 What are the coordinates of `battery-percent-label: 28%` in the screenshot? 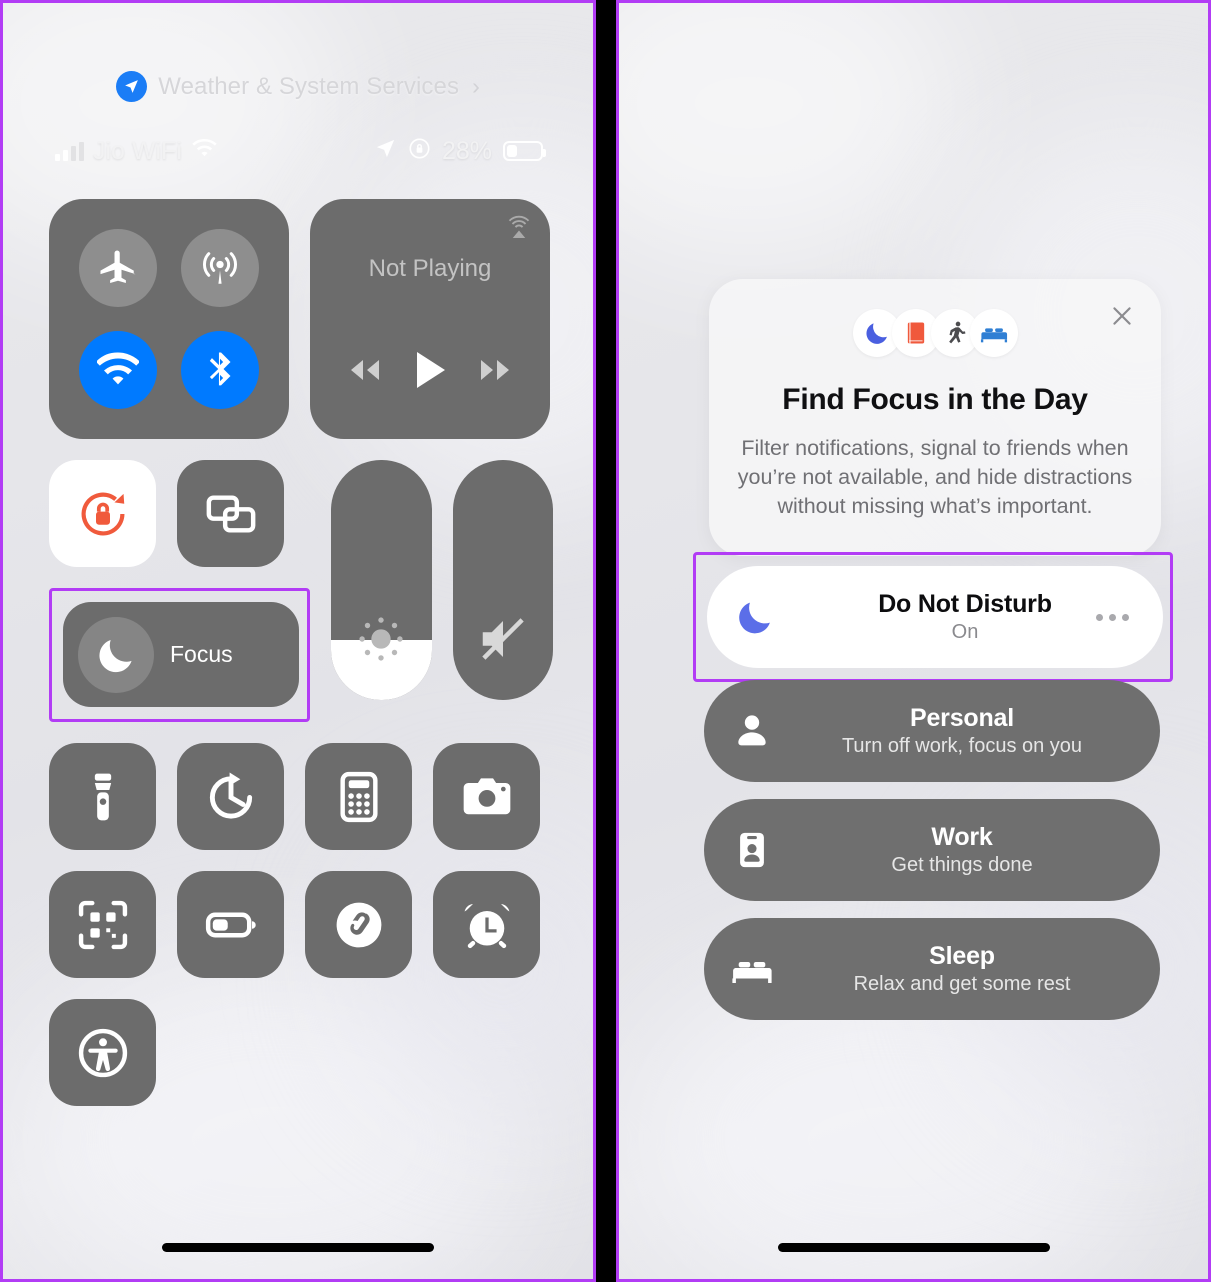 It's located at (466, 150).